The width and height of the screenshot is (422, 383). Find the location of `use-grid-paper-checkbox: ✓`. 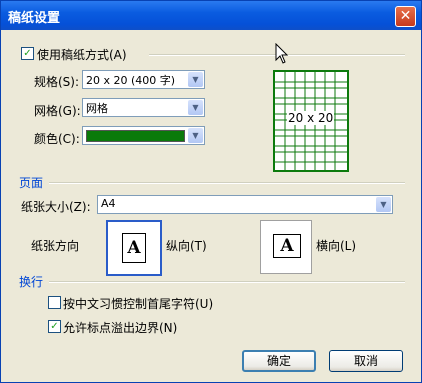

use-grid-paper-checkbox: ✓ is located at coordinates (27, 53).